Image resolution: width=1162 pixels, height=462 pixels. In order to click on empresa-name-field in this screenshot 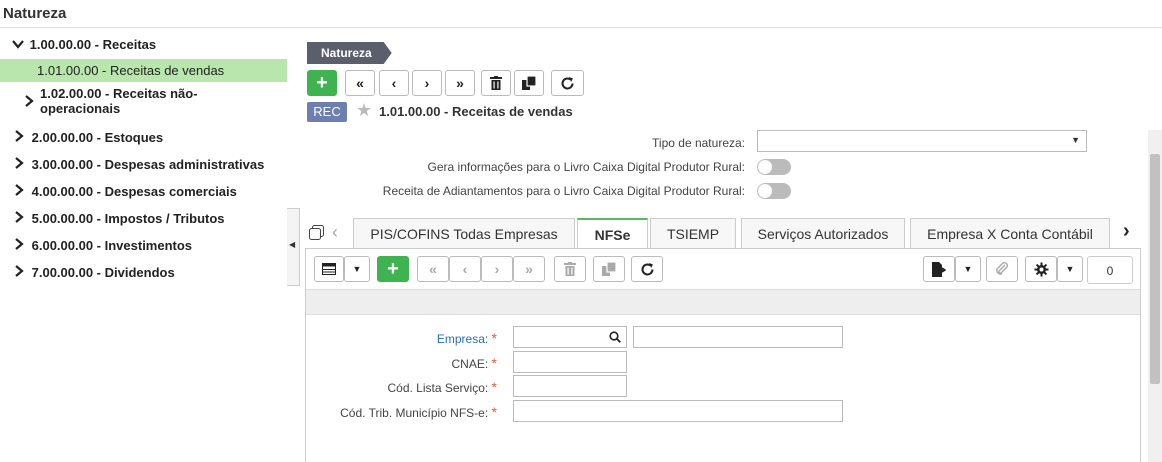, I will do `click(738, 337)`.